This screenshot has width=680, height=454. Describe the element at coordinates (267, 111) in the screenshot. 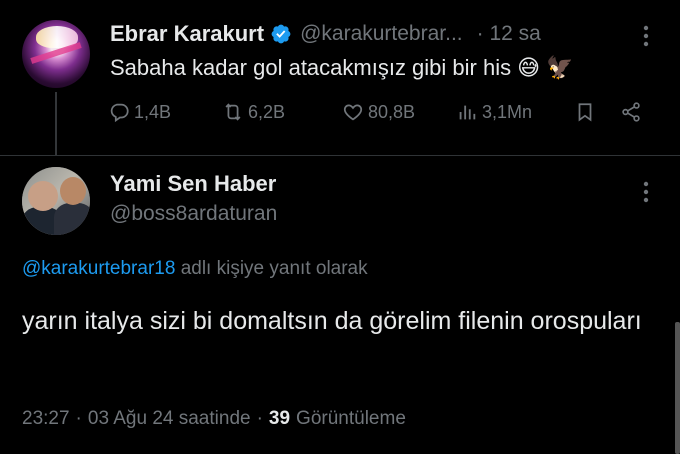

I see `retweet-count: 6,2B` at that location.